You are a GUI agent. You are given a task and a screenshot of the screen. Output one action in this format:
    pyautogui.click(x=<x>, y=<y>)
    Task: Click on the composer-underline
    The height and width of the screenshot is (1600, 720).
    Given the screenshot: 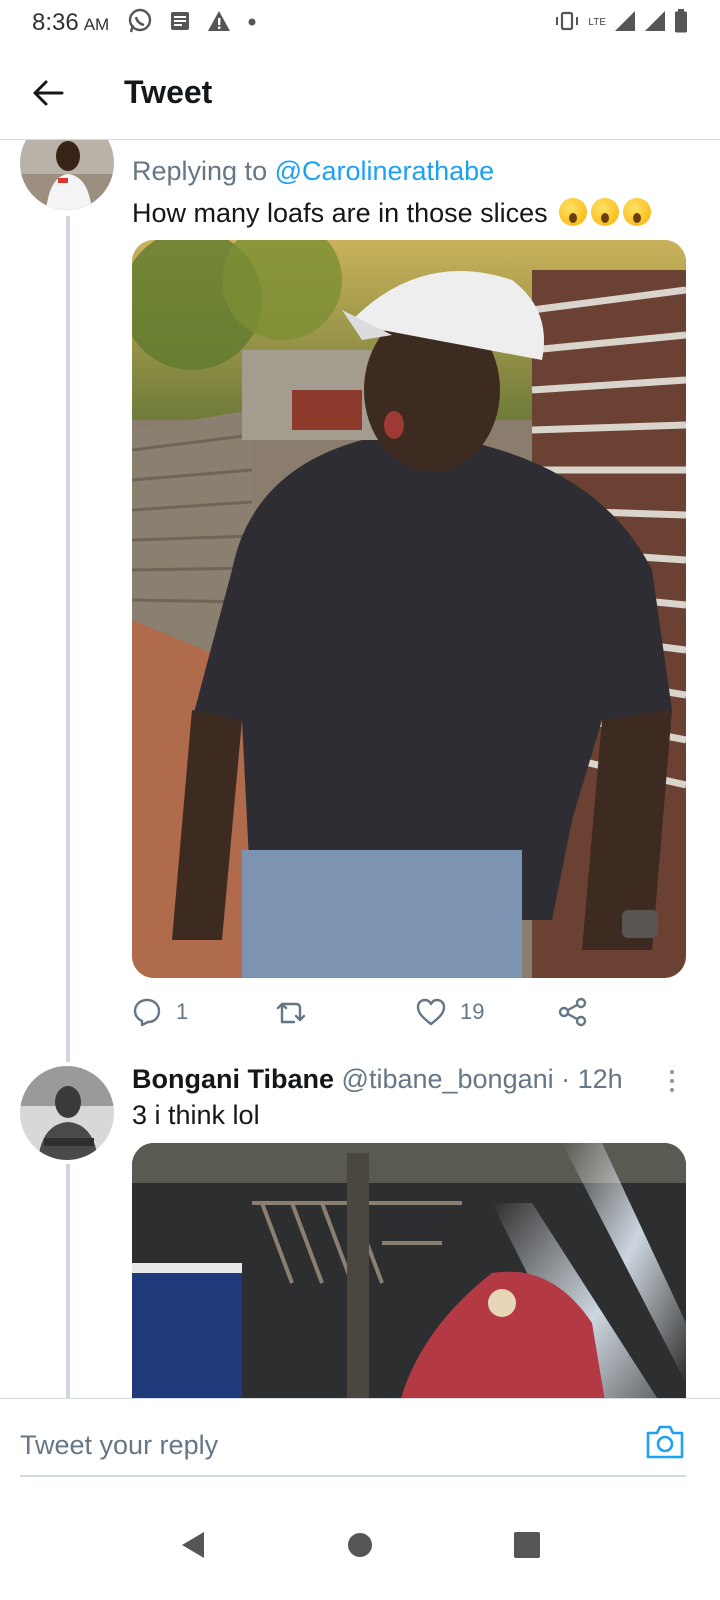 What is the action you would take?
    pyautogui.click(x=353, y=1476)
    